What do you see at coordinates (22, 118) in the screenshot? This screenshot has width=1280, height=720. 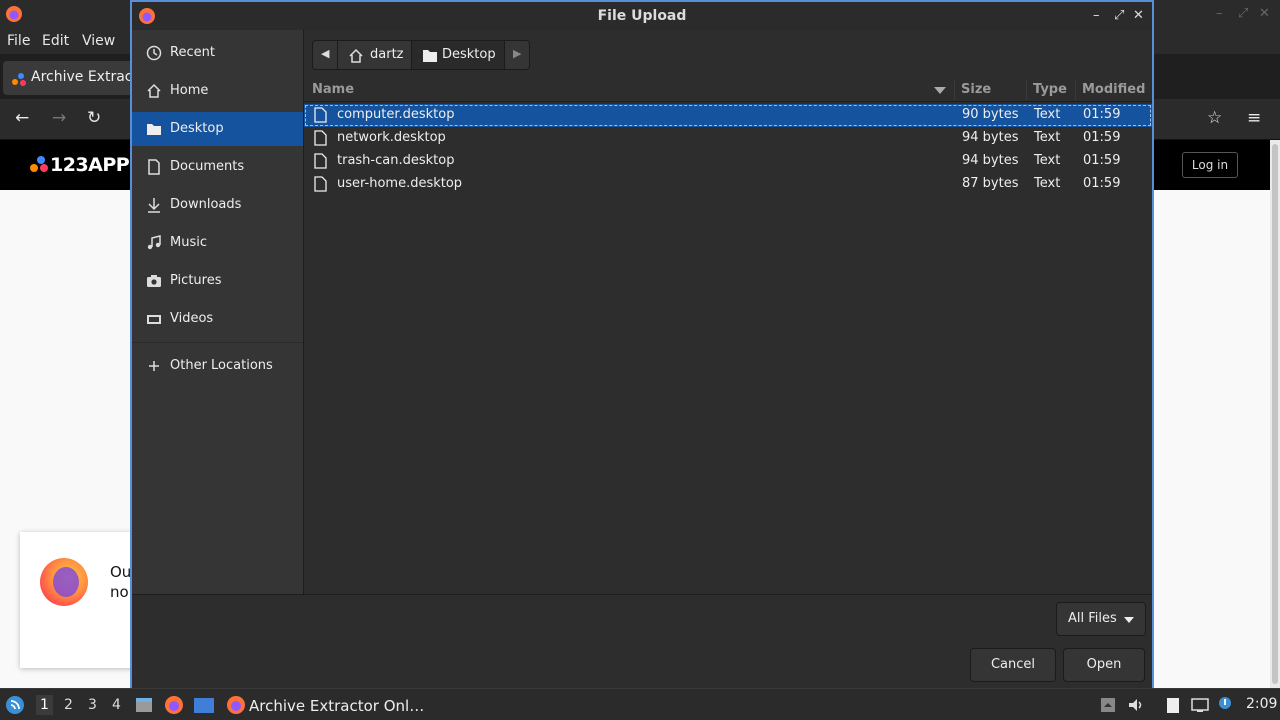 I see `back-icon: ←` at bounding box center [22, 118].